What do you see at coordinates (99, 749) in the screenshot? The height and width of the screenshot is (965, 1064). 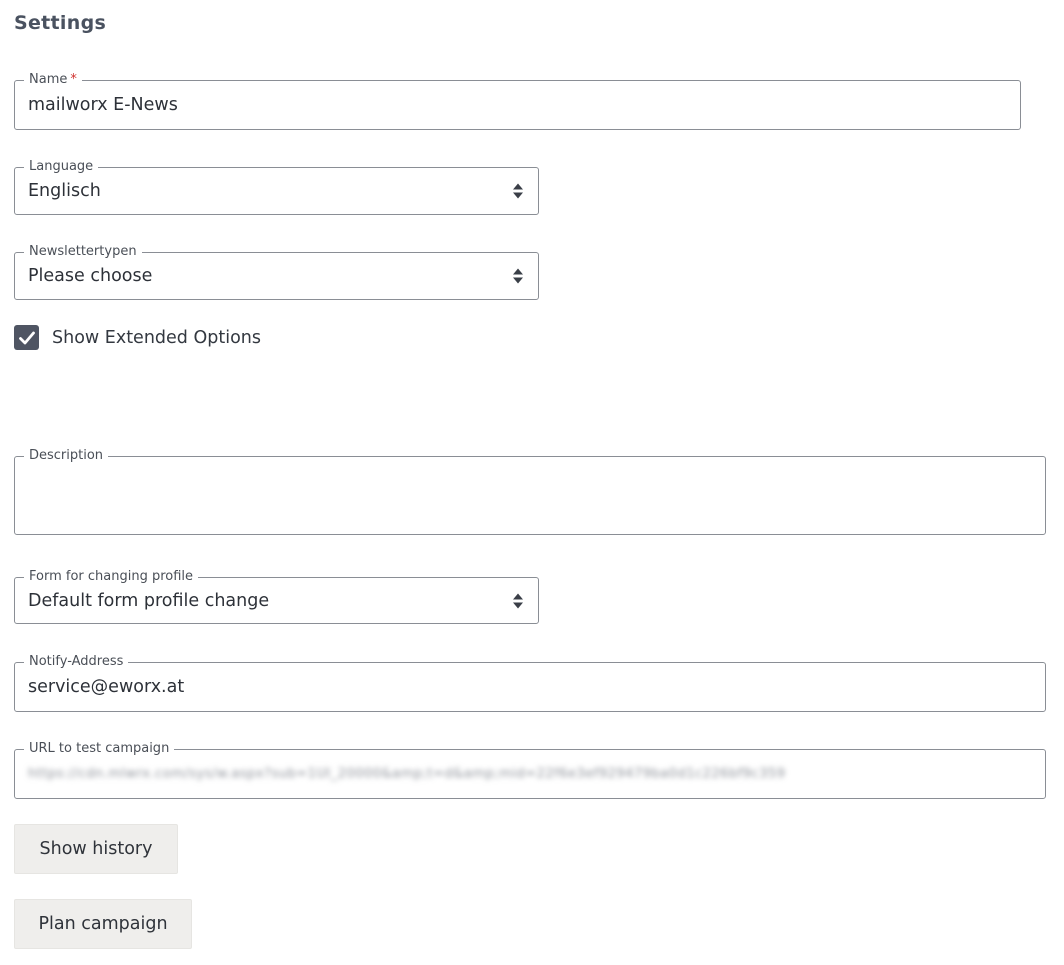 I see `test-url-label: URL to test campaign` at bounding box center [99, 749].